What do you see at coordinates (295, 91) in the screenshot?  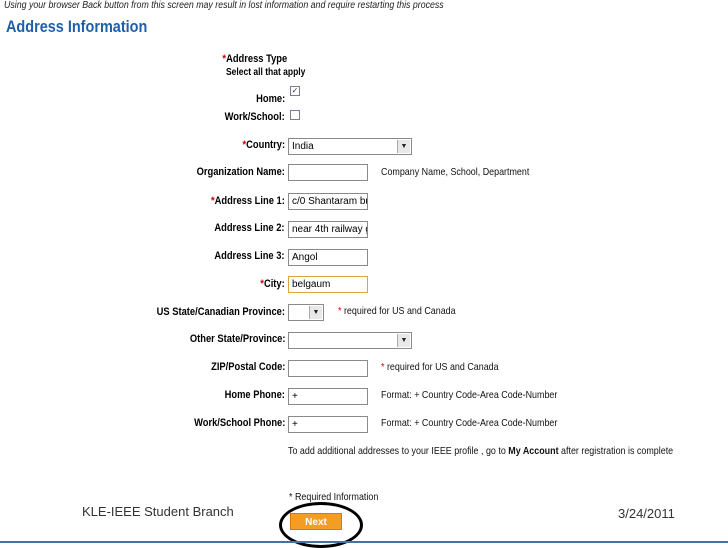 I see `home-checkbox: ✓` at bounding box center [295, 91].